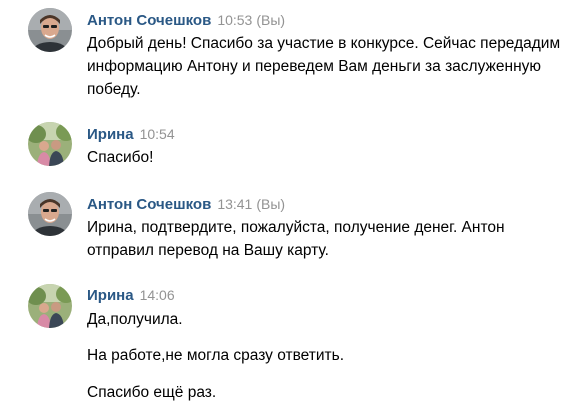 The height and width of the screenshot is (412, 580). What do you see at coordinates (120, 157) in the screenshot?
I see `message-text: Спасибо!` at bounding box center [120, 157].